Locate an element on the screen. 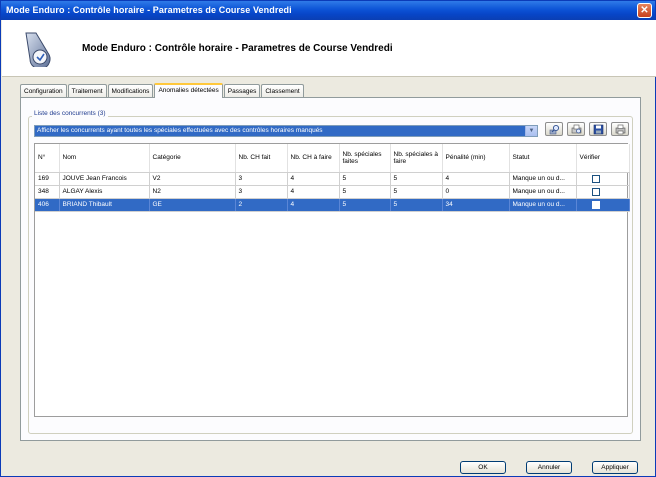 This screenshot has height=477, width=656. print-button is located at coordinates (620, 129).